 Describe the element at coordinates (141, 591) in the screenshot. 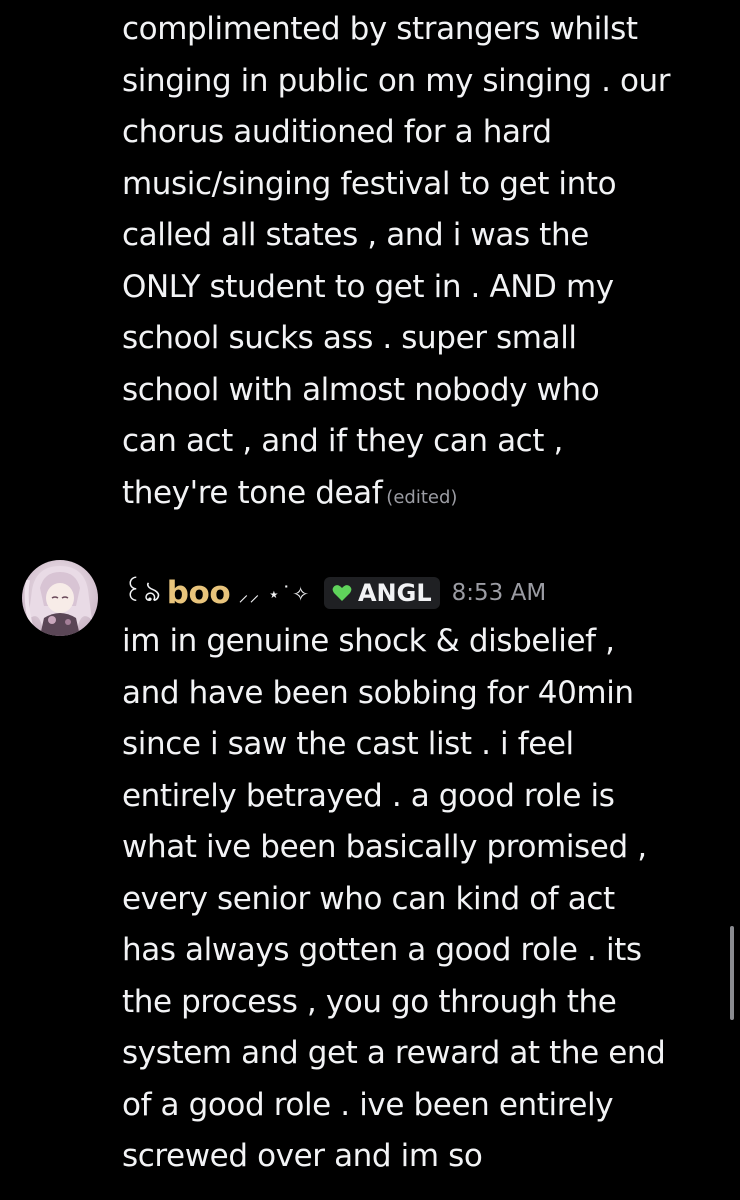

I see `username-prefix: ꒰ঌ` at that location.